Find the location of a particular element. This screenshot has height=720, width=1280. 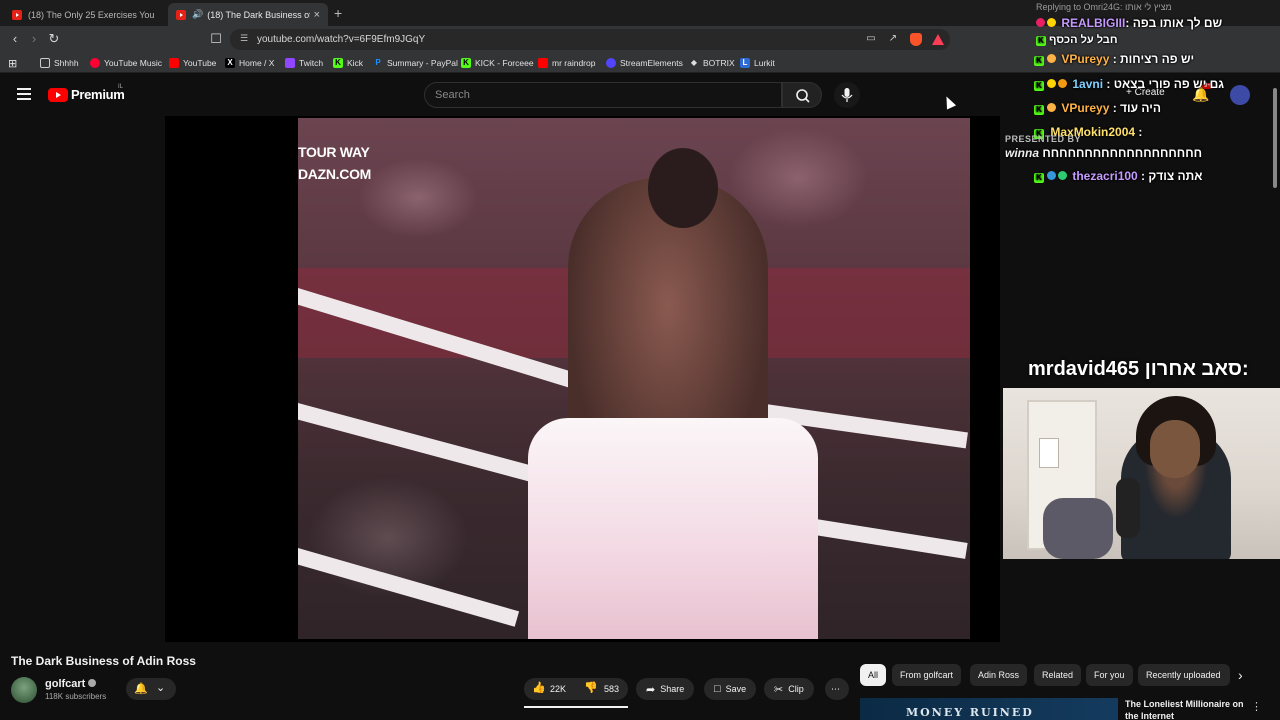

close-icon: × is located at coordinates (317, 15).